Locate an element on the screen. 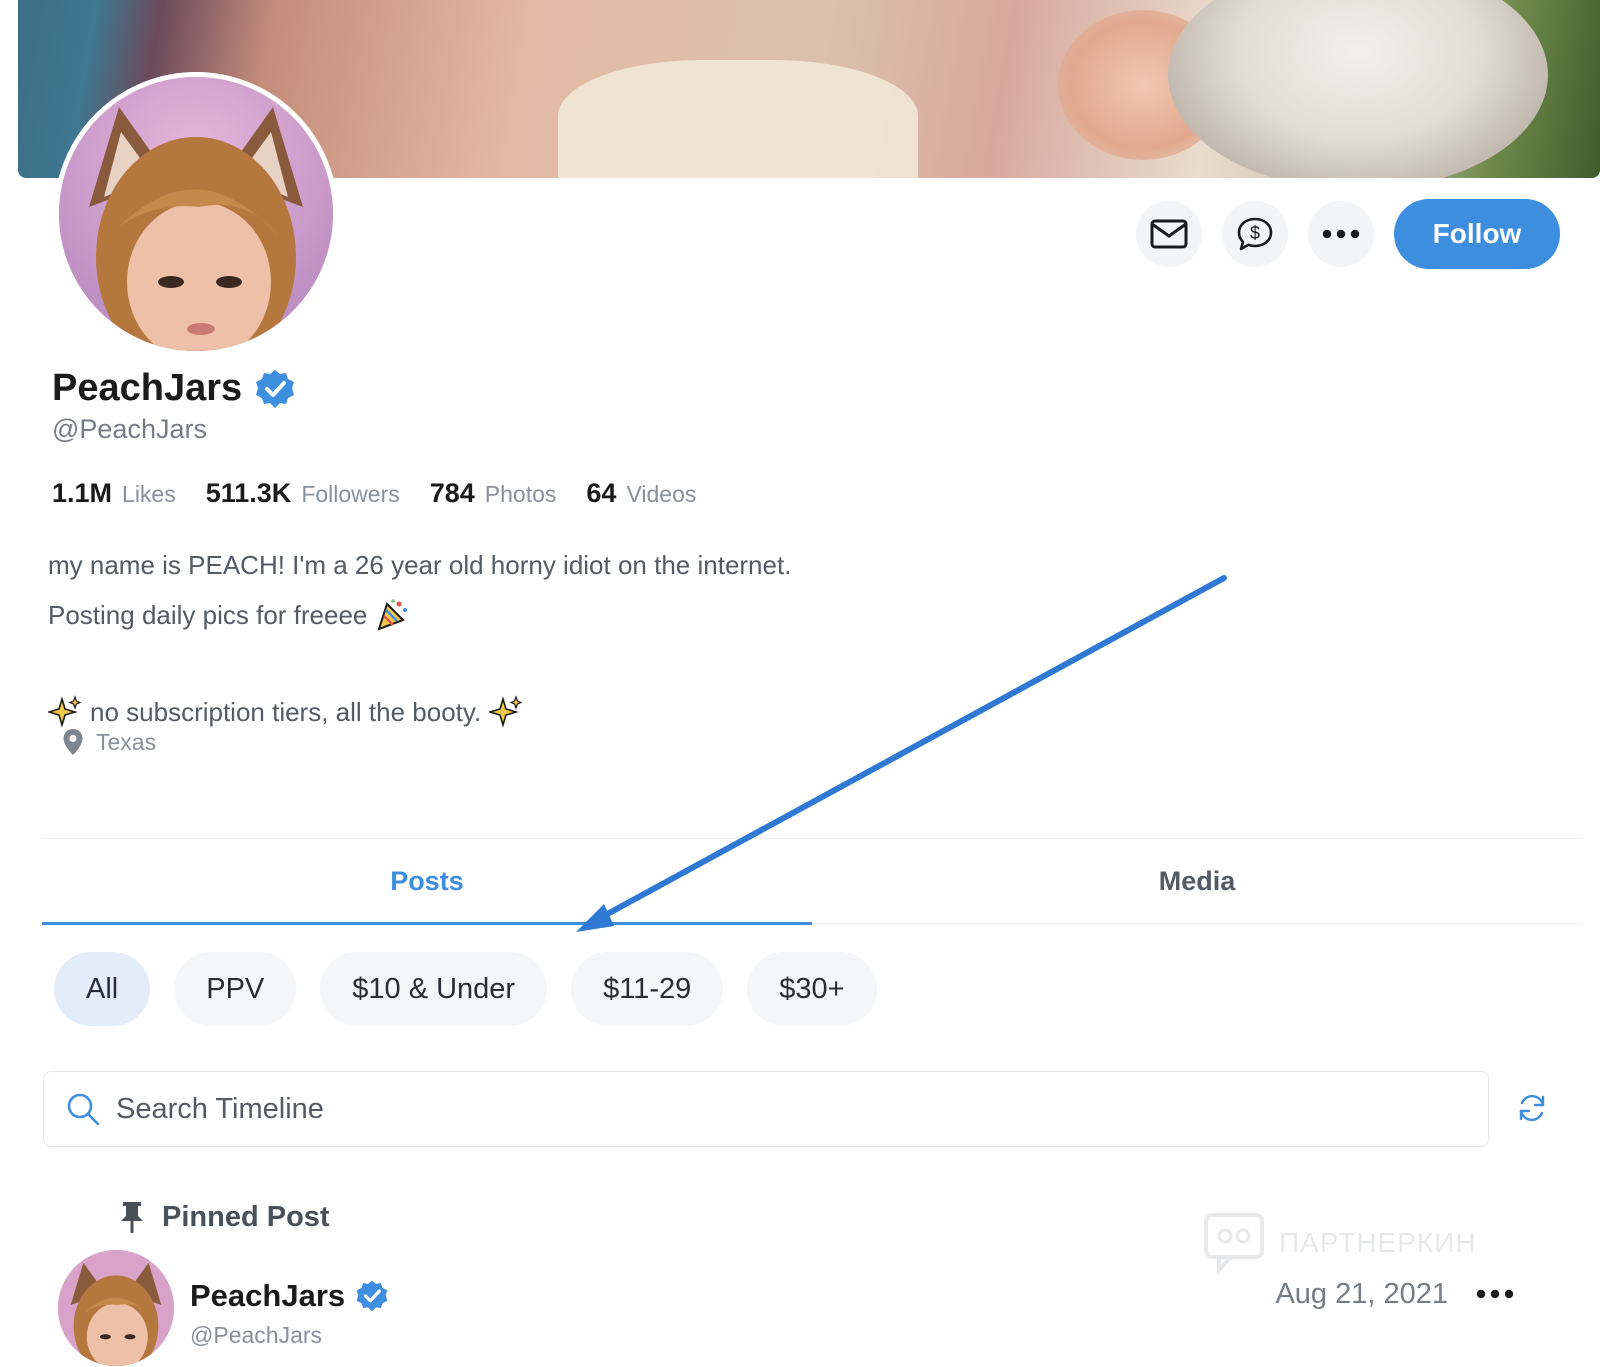 This screenshot has height=1367, width=1600. dollar-chat-icon: $ is located at coordinates (1255, 234).